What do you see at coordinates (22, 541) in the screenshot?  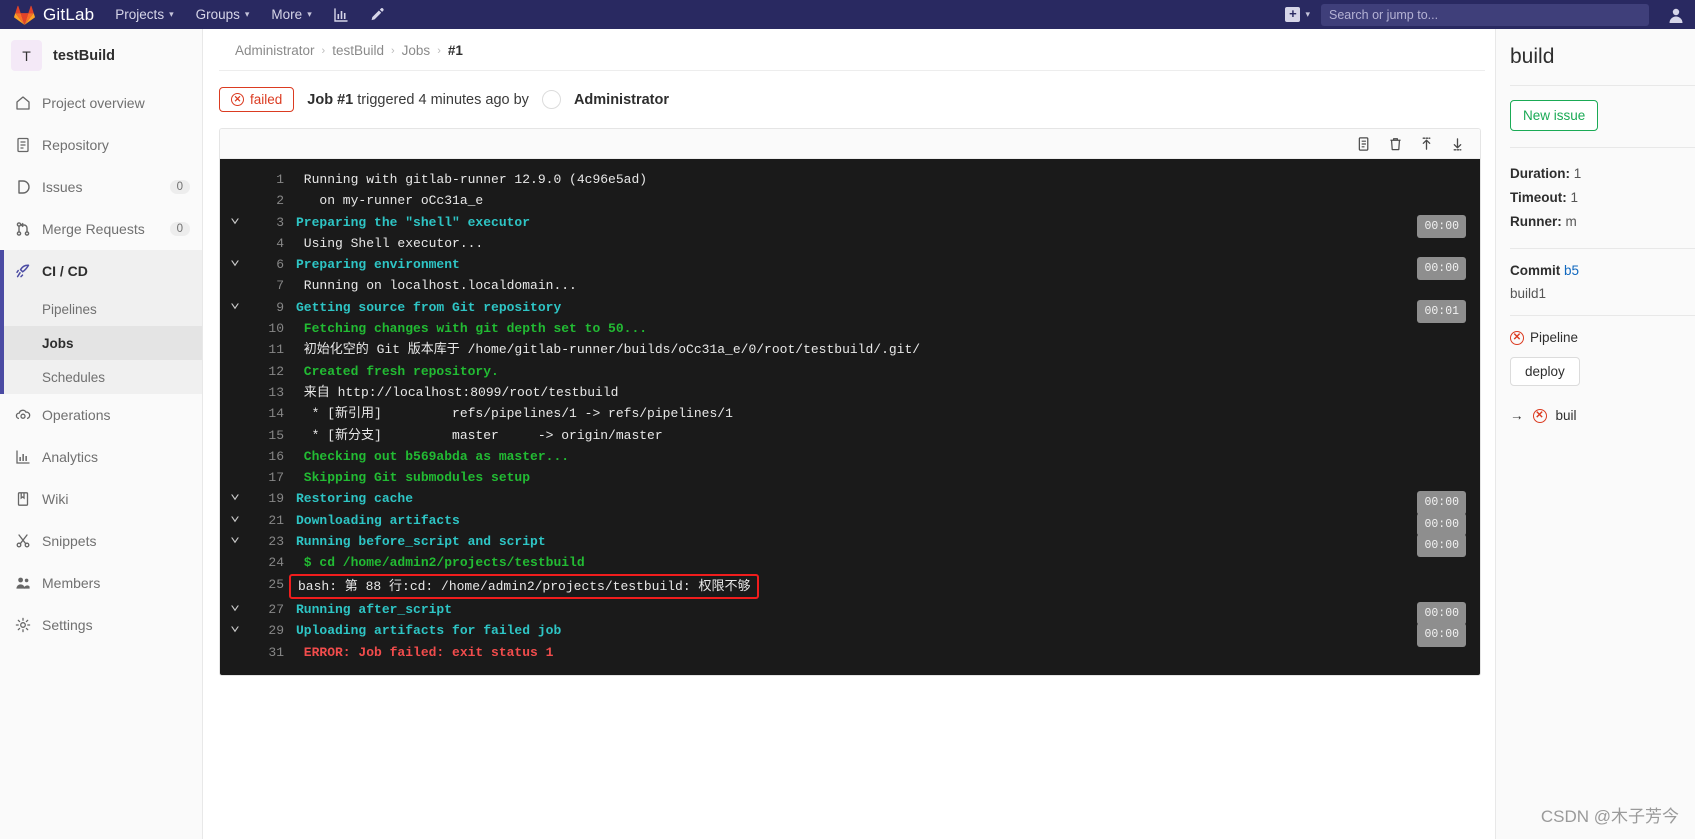 I see `scissors-icon` at bounding box center [22, 541].